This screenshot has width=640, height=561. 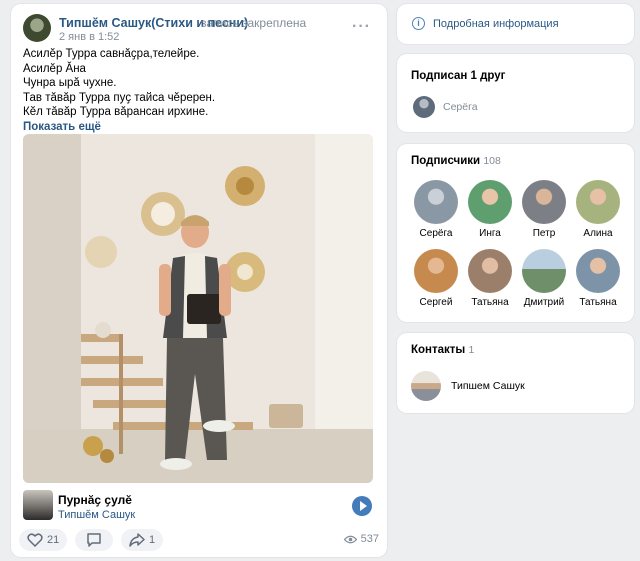 I want to click on subscriber-name: Петр, so click(x=544, y=233).